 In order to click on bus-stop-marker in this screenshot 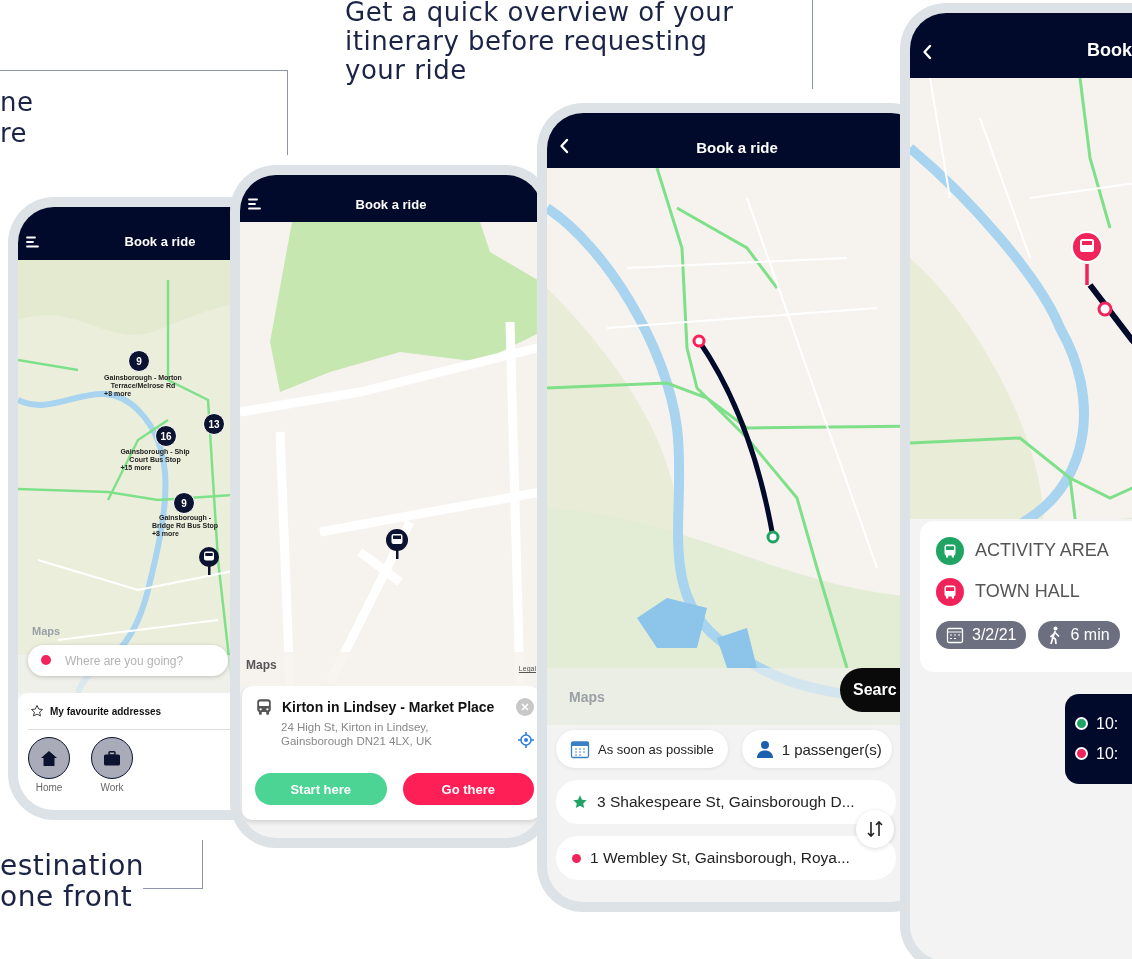, I will do `click(1087, 258)`.